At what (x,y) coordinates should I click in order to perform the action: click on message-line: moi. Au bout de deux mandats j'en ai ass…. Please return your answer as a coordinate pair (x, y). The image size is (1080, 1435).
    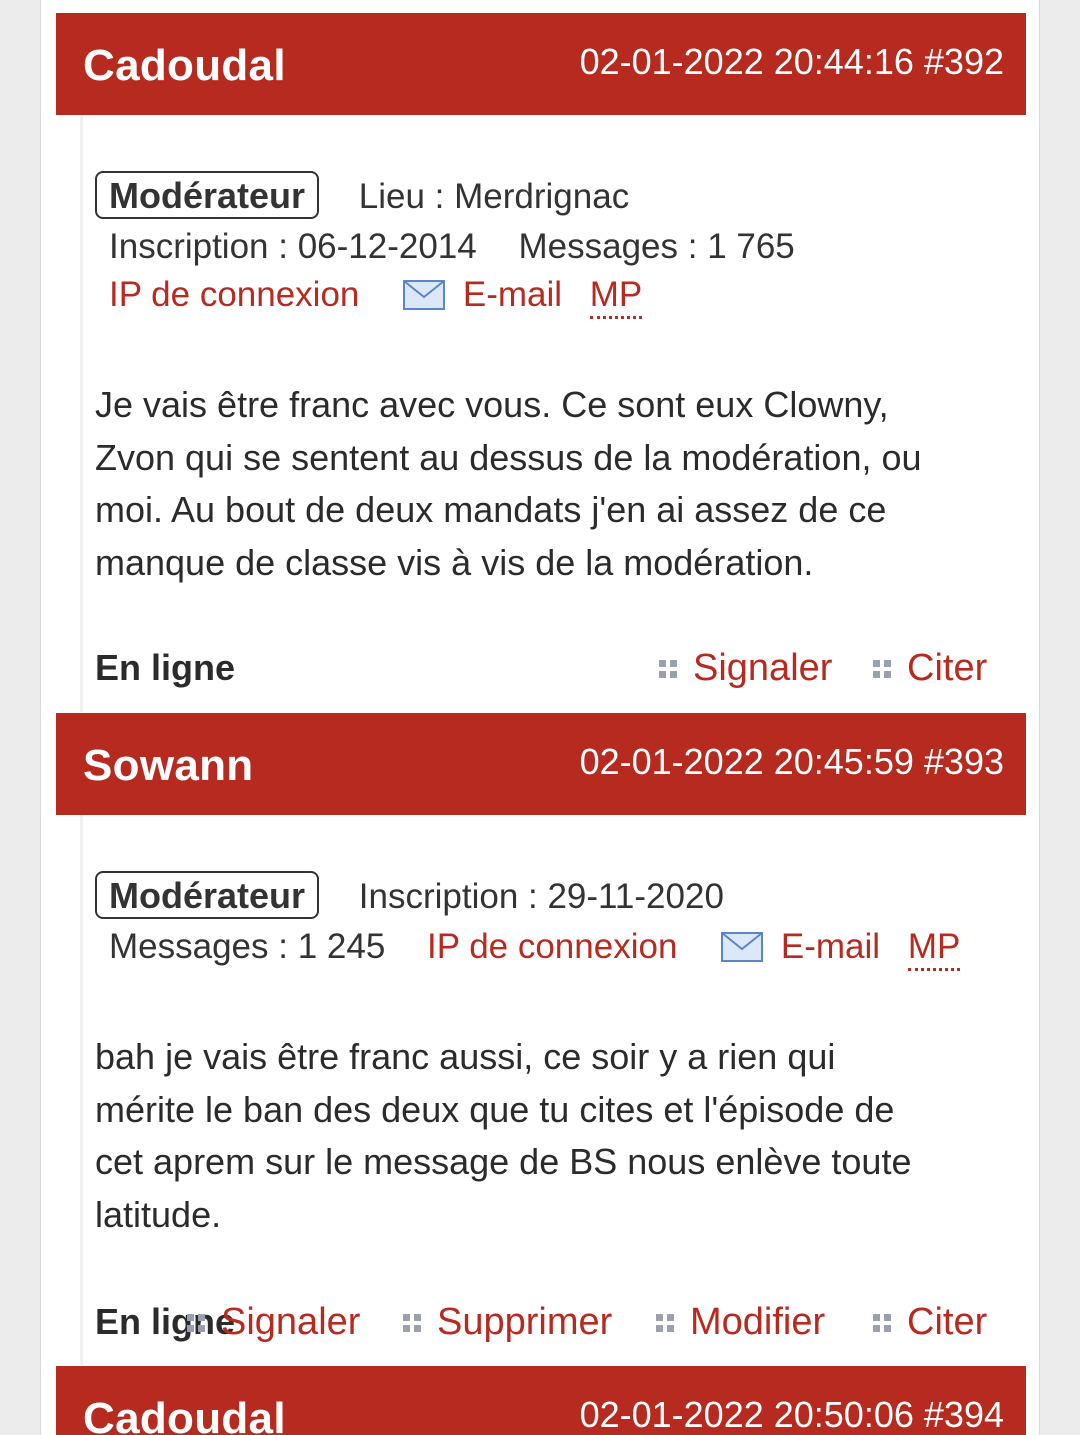
    Looking at the image, I should click on (491, 509).